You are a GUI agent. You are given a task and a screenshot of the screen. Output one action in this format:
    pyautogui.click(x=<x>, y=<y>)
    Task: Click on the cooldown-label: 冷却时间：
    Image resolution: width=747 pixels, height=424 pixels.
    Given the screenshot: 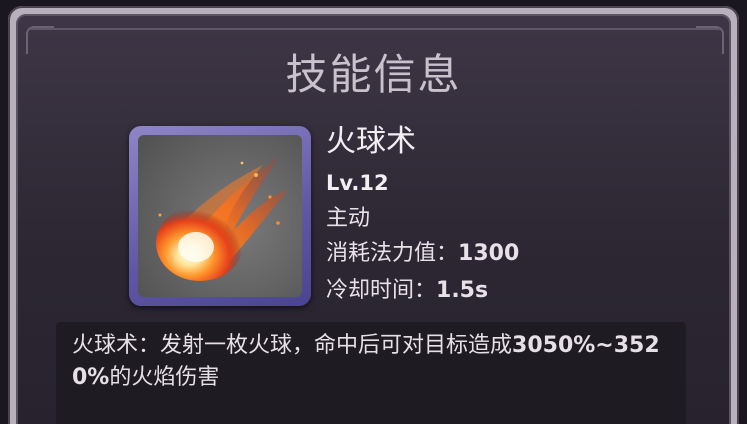 What is the action you would take?
    pyautogui.click(x=381, y=290)
    